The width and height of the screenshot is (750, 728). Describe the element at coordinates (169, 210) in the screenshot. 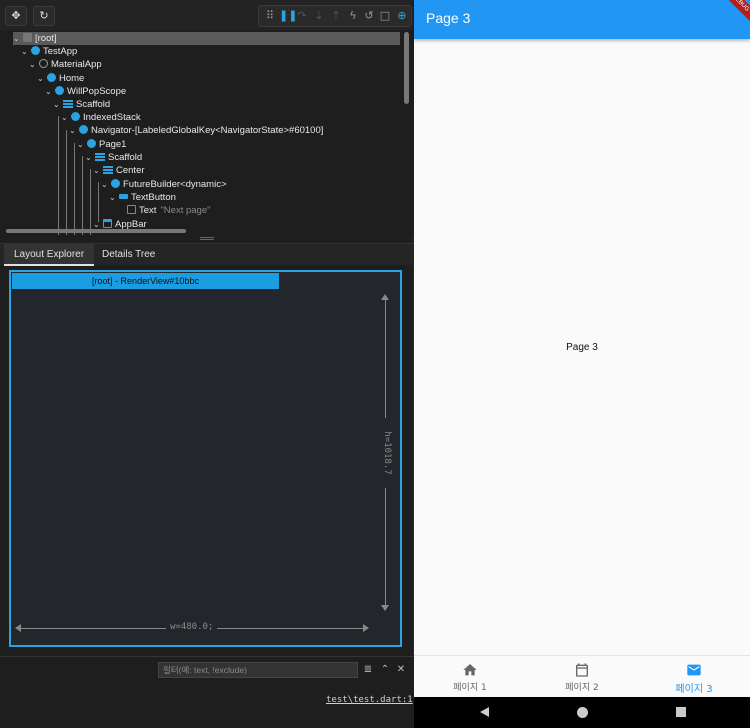

I see `tree-node-text: Text "Next page"` at that location.